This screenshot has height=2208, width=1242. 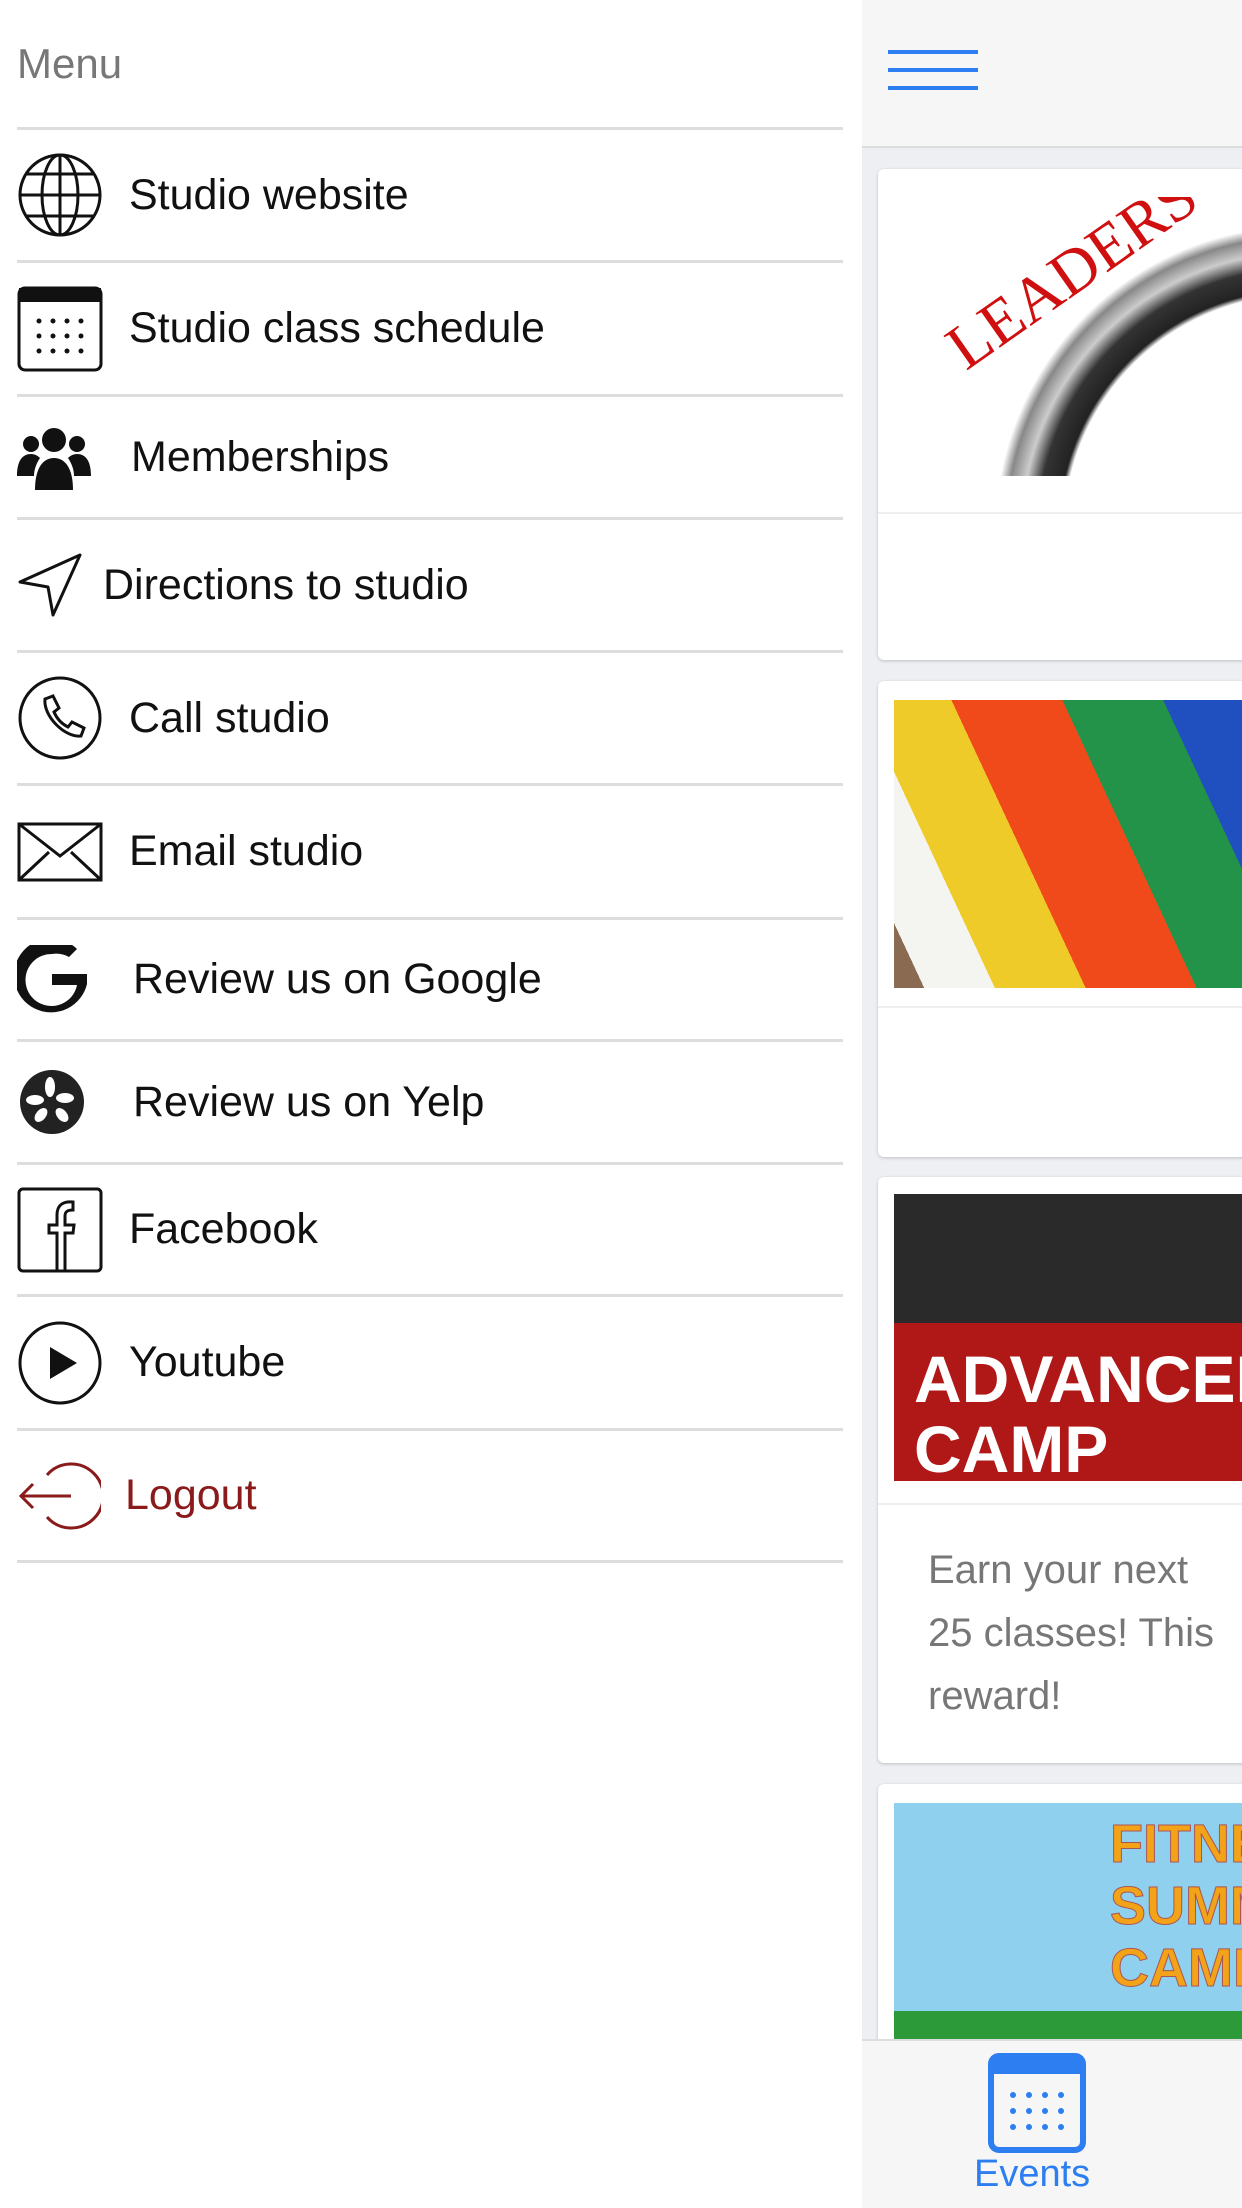 I want to click on menu-item-label: Email studio, so click(x=246, y=851).